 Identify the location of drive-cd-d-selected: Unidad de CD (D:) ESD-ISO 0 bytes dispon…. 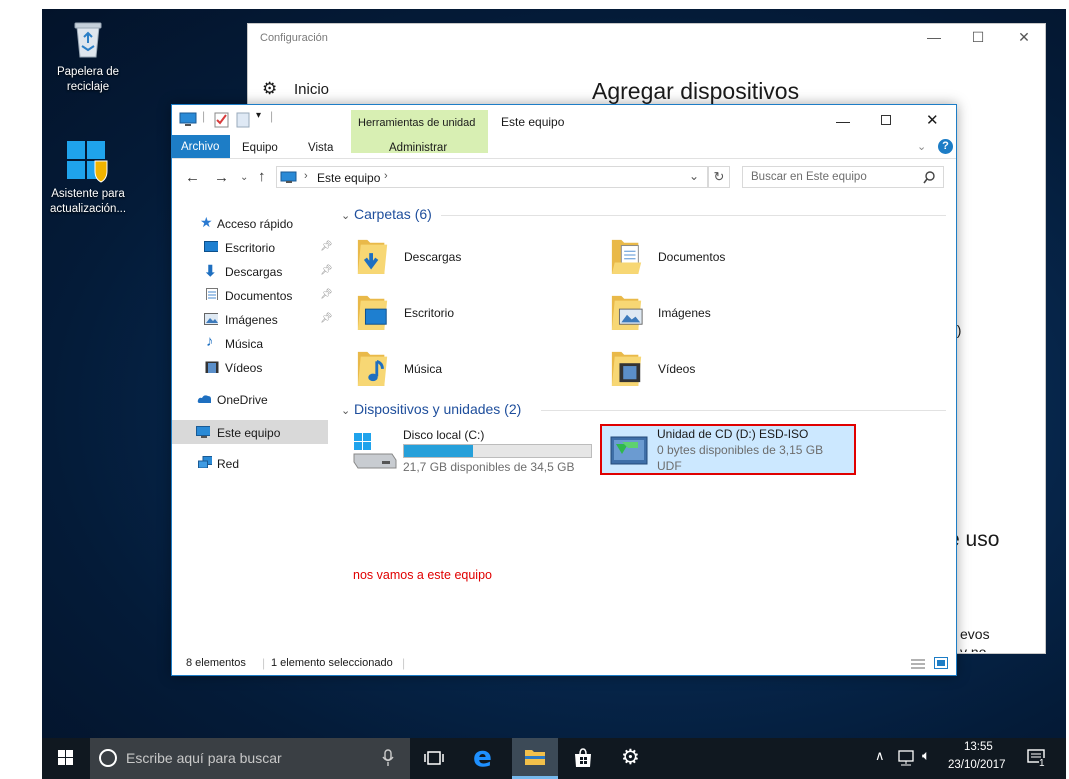
(728, 449).